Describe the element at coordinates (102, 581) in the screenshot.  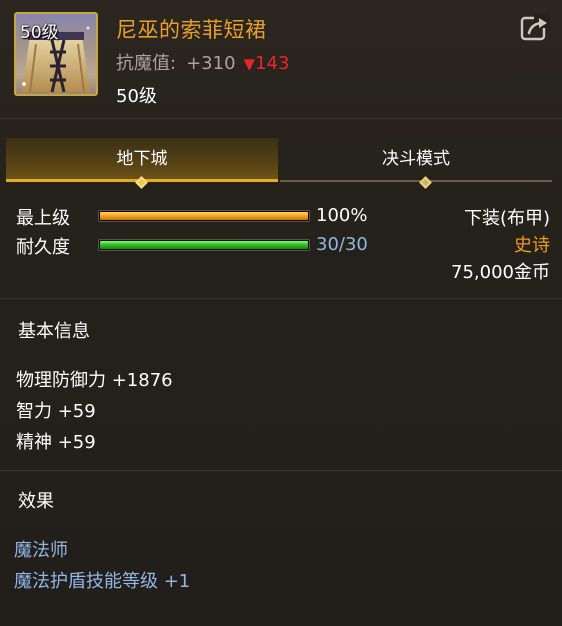
I see `effect-line: 魔法护盾技能等级 +1` at that location.